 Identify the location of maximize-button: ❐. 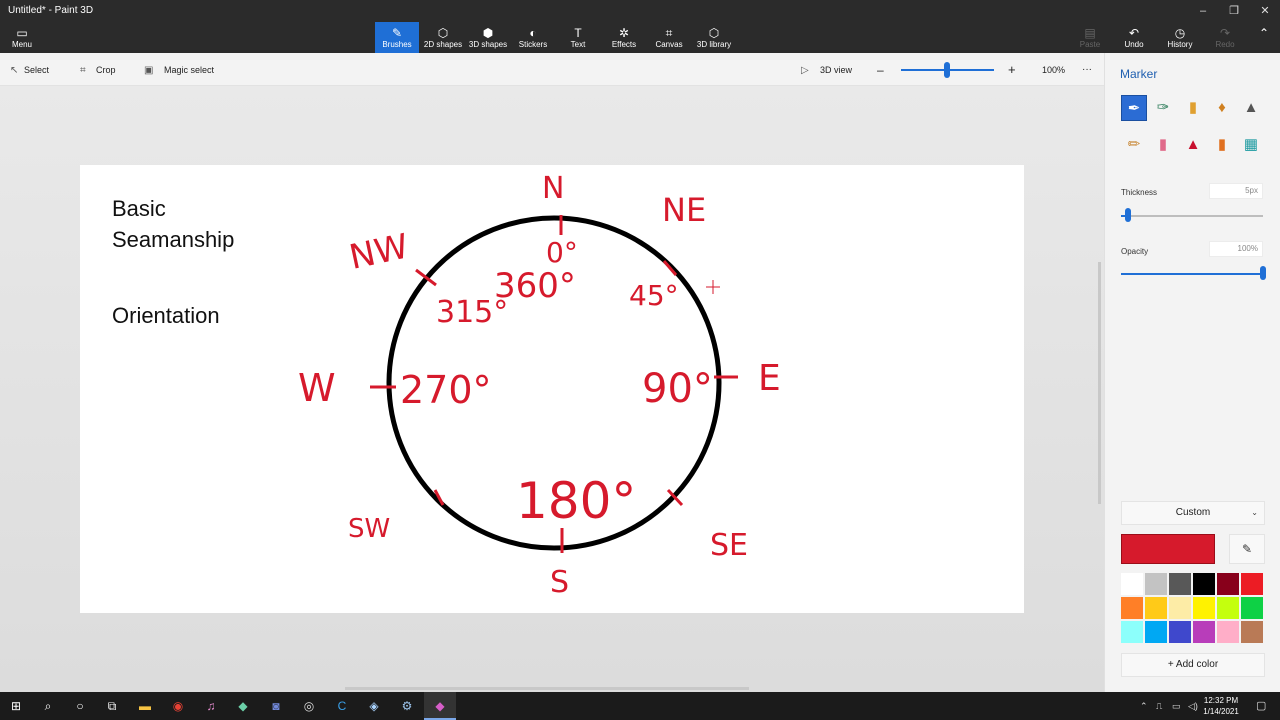
(1234, 11).